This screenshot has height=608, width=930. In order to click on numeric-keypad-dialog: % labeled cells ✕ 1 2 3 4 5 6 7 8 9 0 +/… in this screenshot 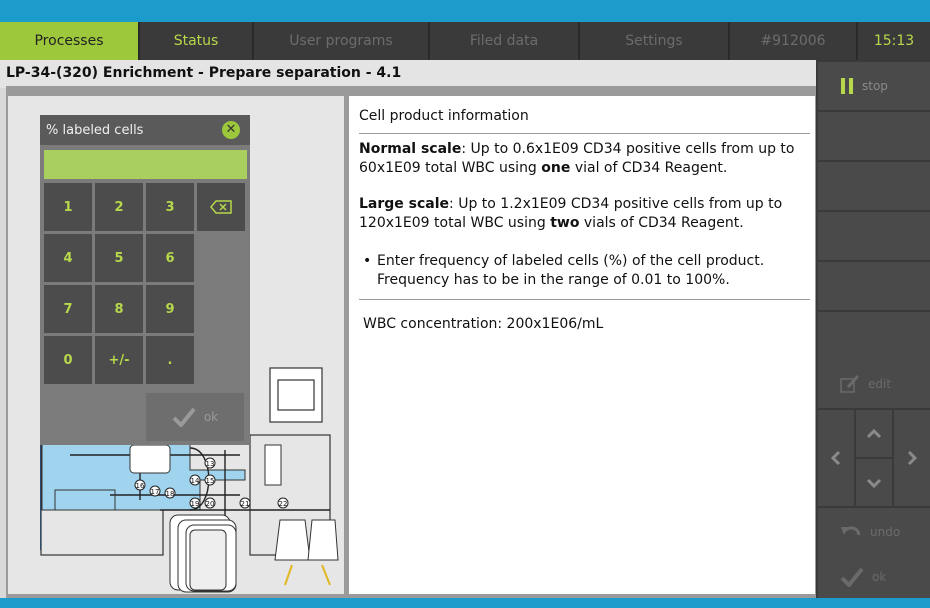, I will do `click(145, 280)`.